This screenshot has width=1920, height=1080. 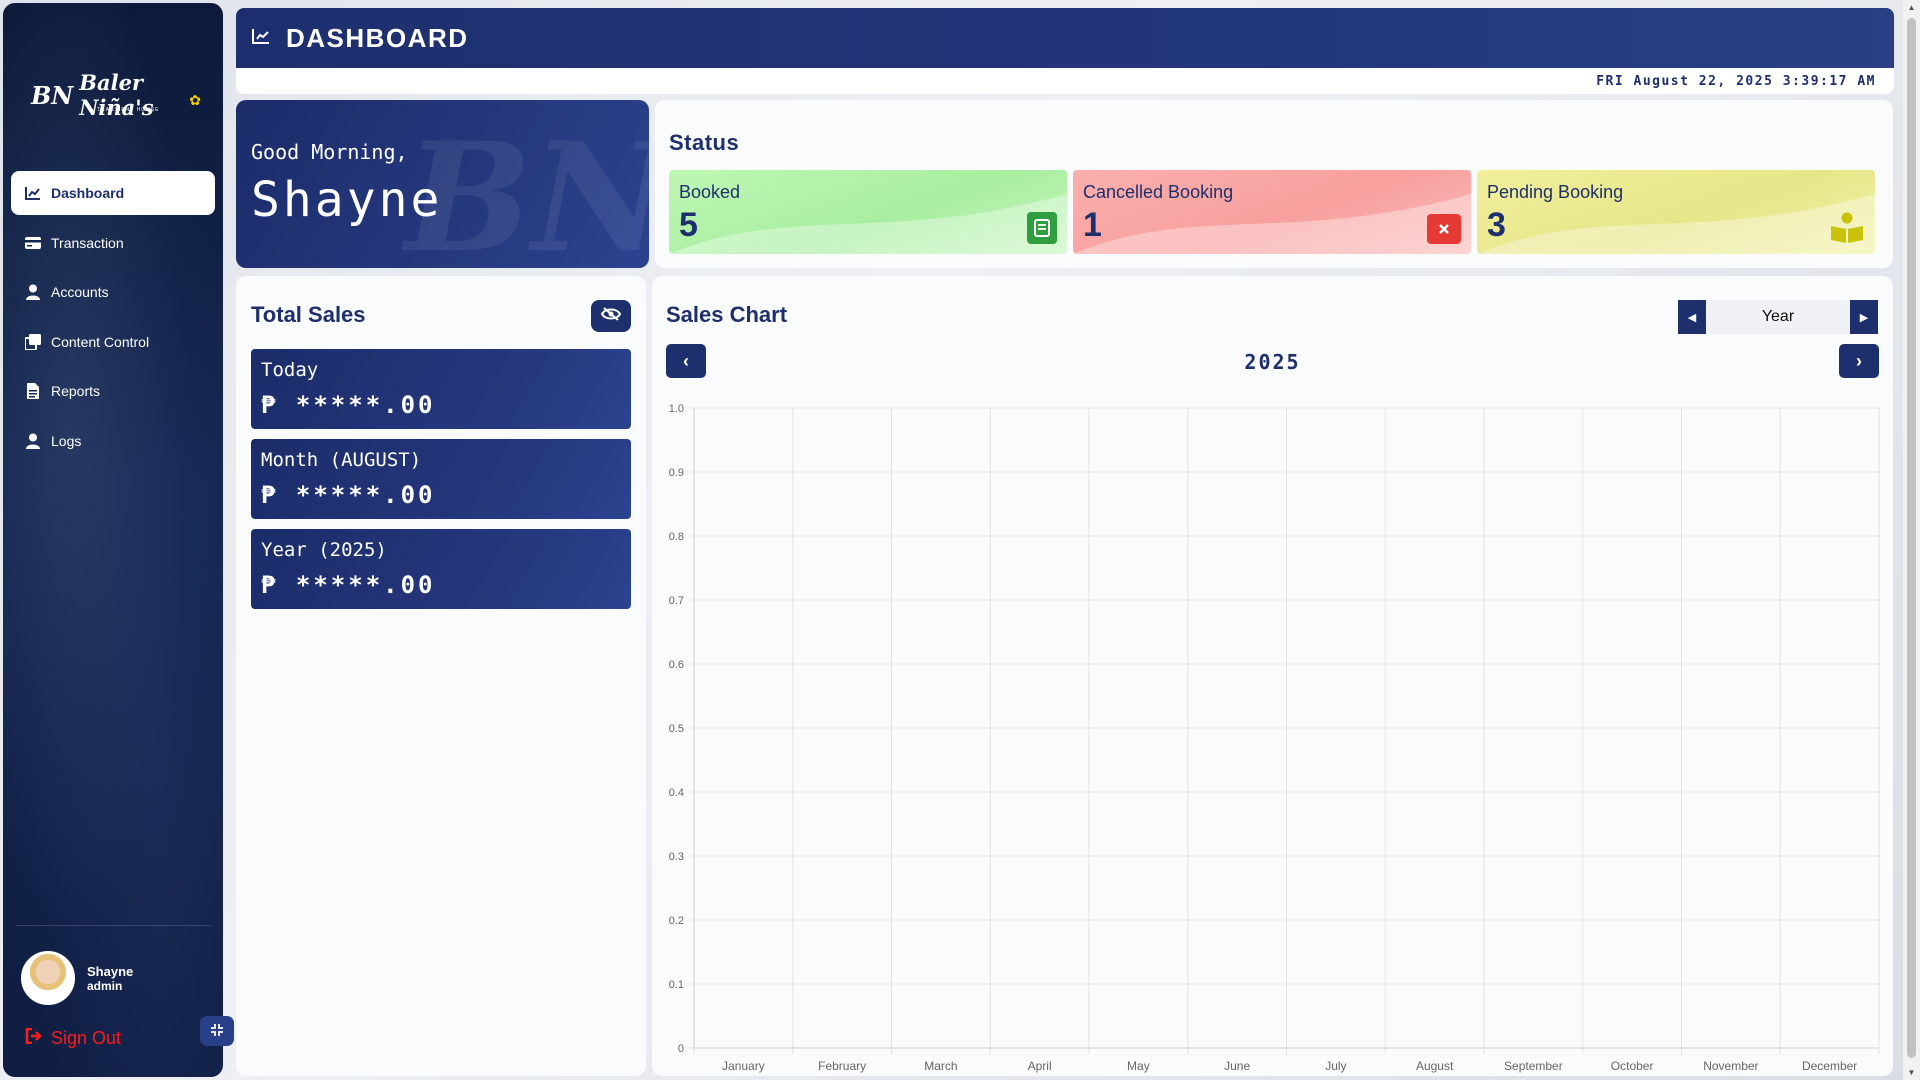 I want to click on avatar, so click(x=48, y=978).